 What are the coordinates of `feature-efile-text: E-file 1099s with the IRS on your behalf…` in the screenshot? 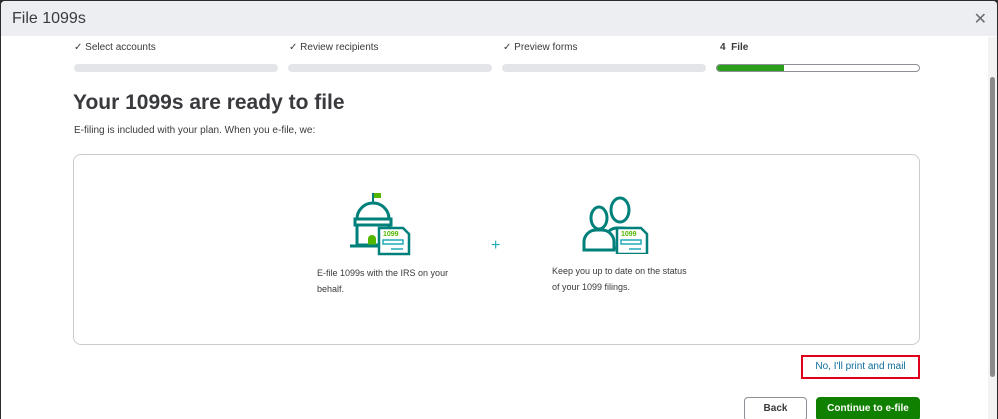 It's located at (383, 281).